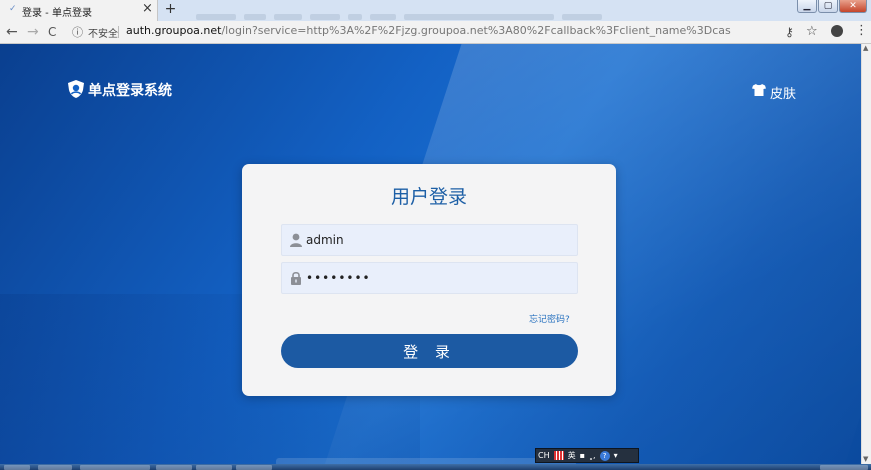  Describe the element at coordinates (17, 467) in the screenshot. I see `start-button` at that location.